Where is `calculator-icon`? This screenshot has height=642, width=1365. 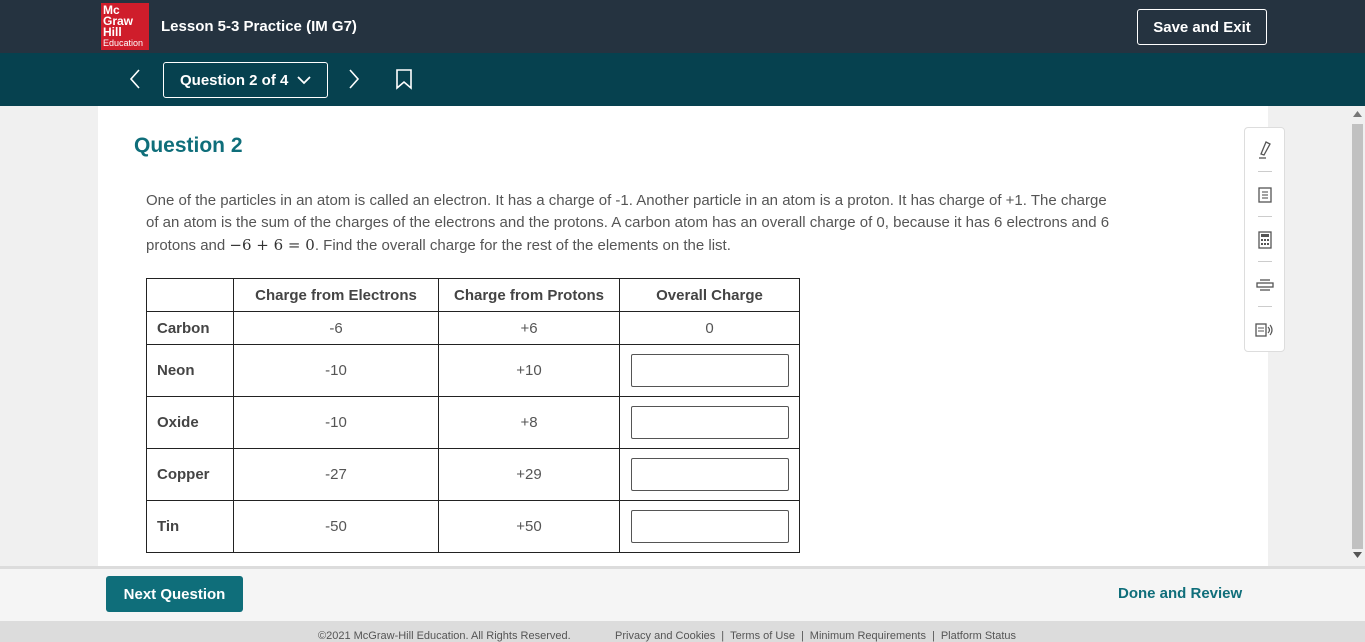 calculator-icon is located at coordinates (1265, 240).